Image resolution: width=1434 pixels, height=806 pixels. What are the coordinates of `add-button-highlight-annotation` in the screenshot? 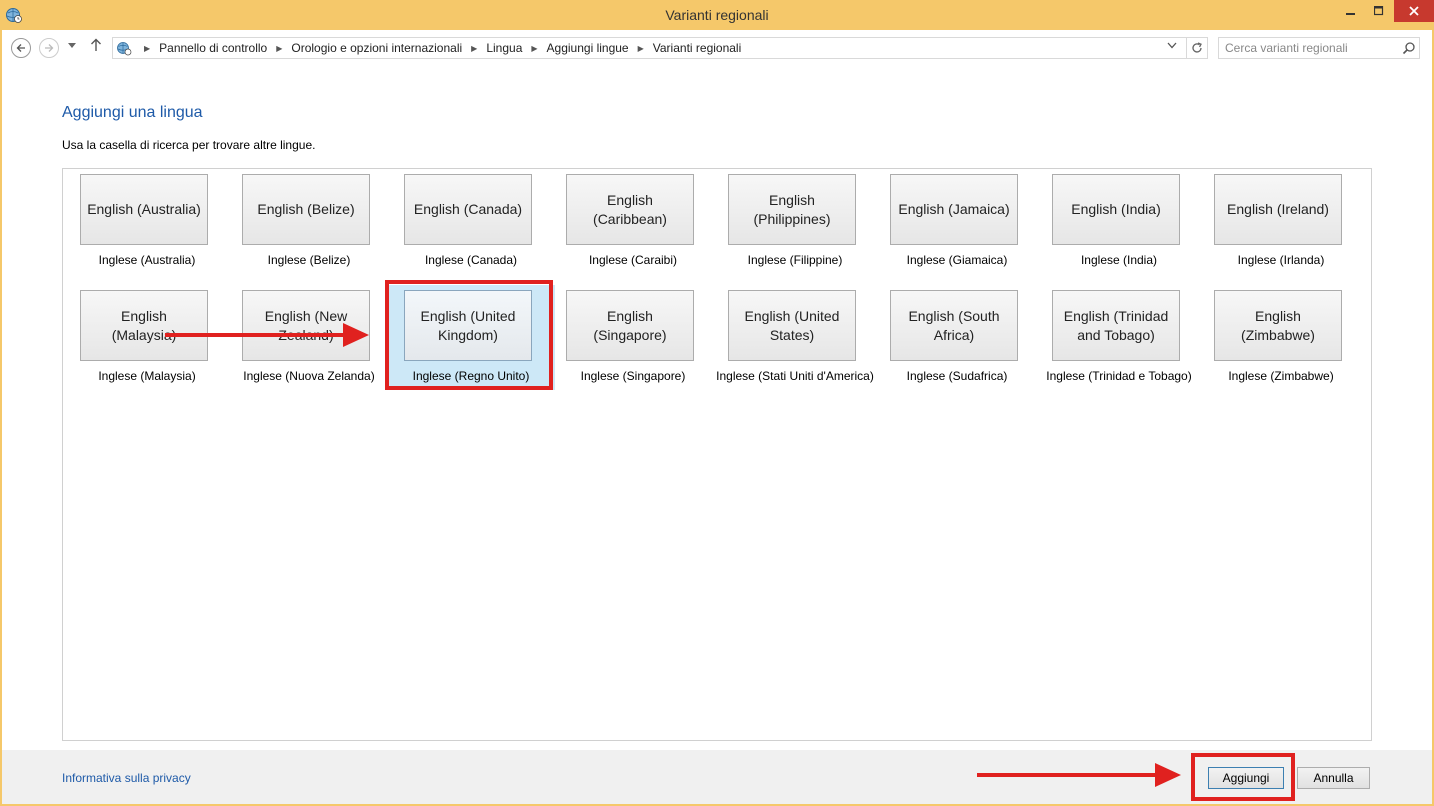 It's located at (1243, 777).